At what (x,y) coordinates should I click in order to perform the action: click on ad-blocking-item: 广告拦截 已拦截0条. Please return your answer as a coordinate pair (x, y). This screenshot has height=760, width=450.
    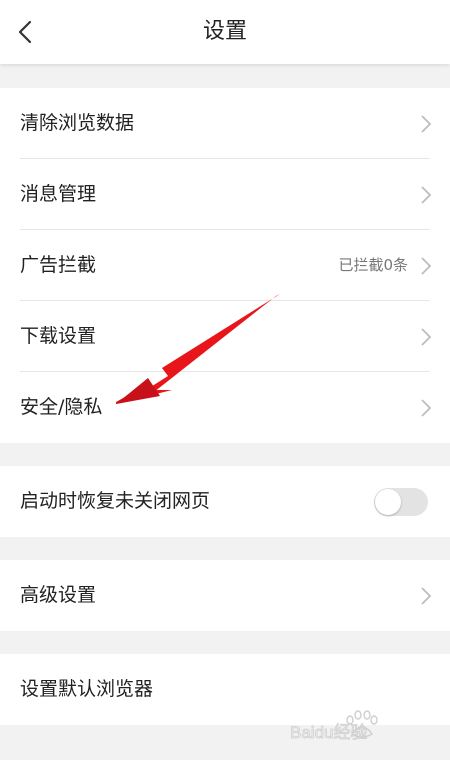
    Looking at the image, I should click on (225, 265).